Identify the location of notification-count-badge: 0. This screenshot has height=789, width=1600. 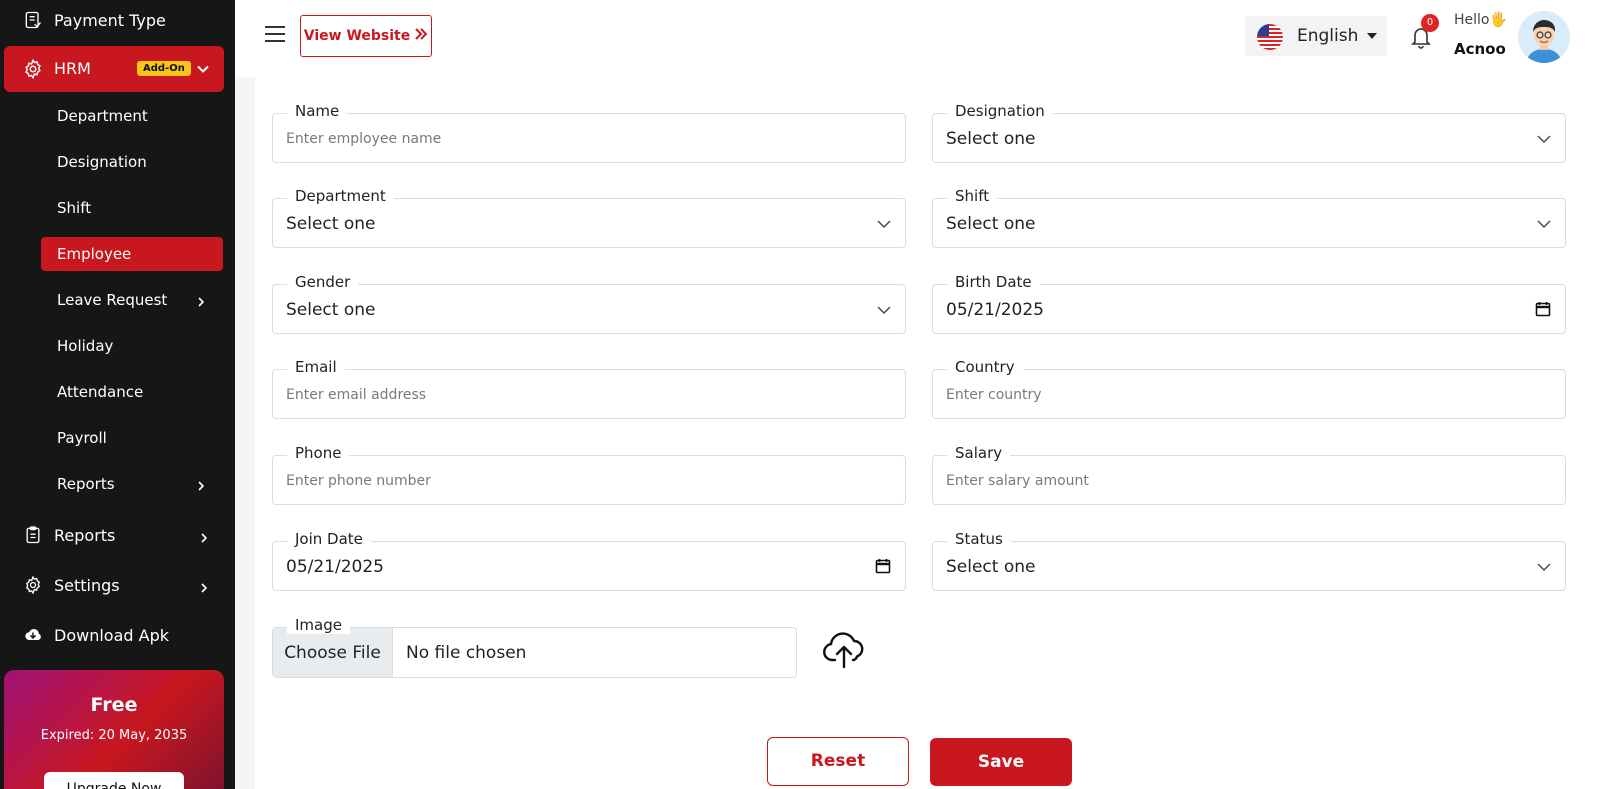
(1430, 23).